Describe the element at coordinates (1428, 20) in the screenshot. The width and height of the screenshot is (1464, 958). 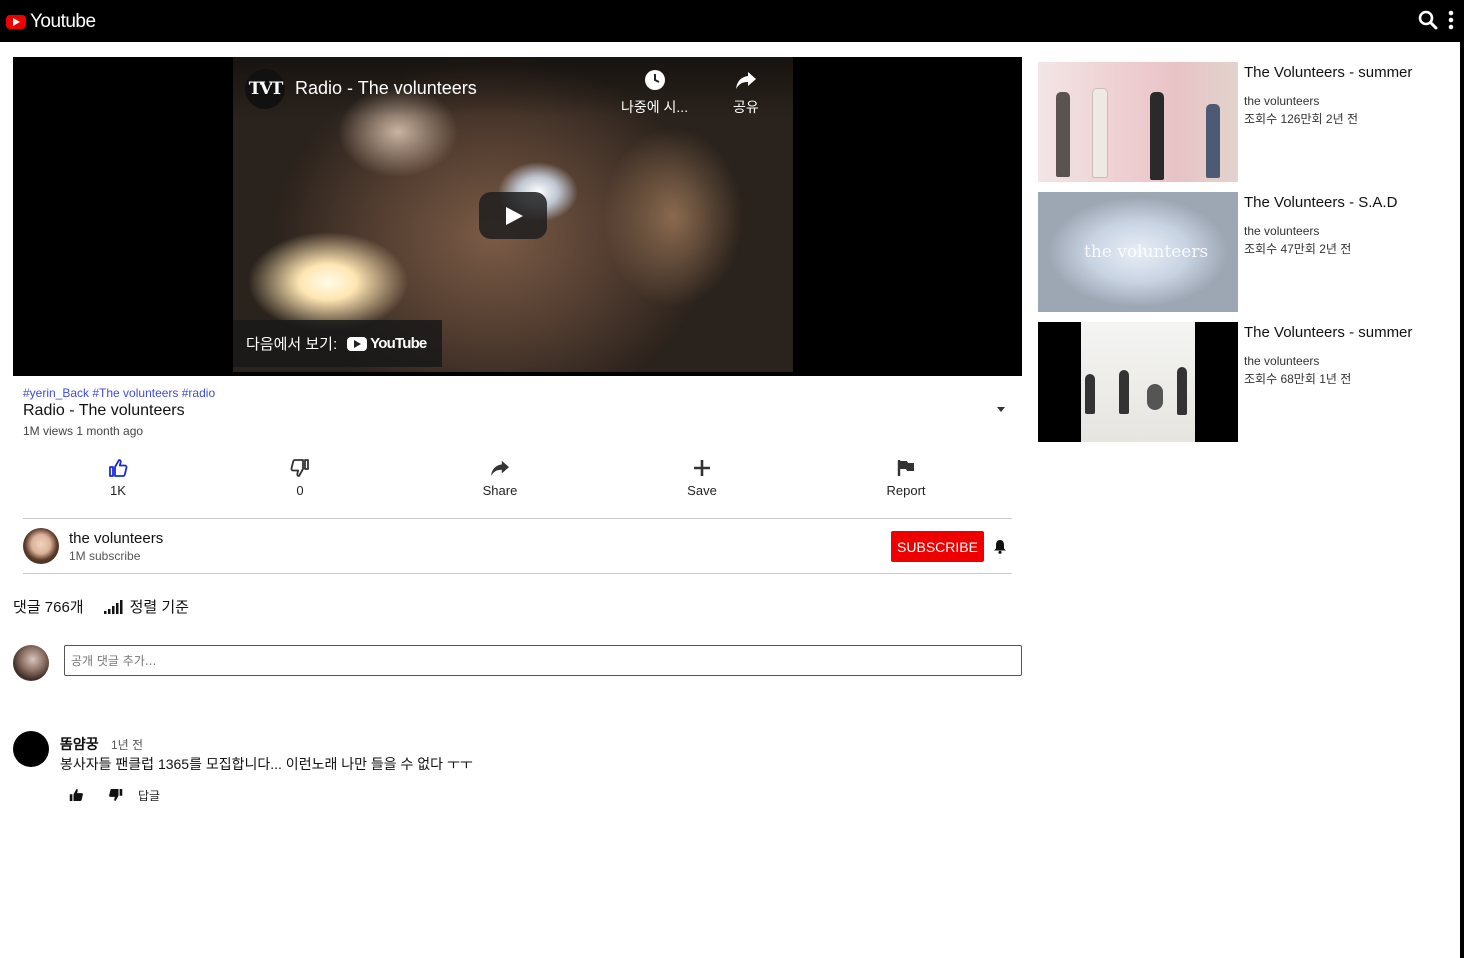
I see `search-icon` at that location.